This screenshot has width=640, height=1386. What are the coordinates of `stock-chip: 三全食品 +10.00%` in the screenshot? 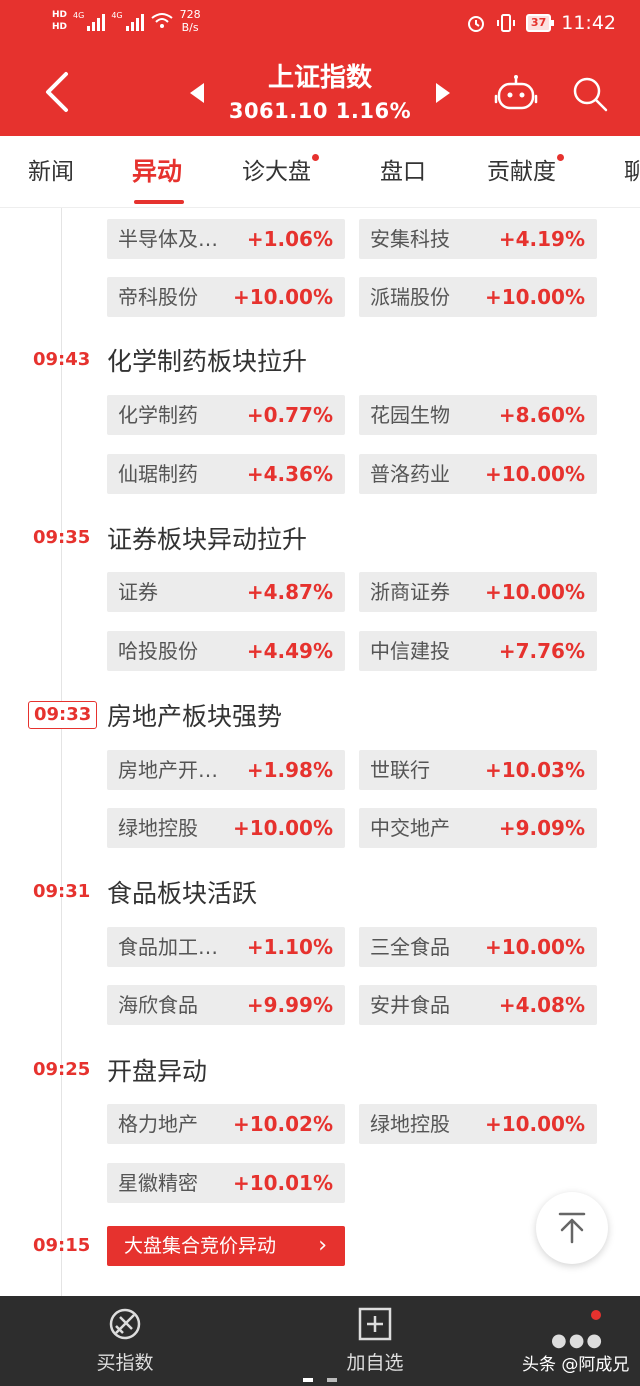 It's located at (478, 947).